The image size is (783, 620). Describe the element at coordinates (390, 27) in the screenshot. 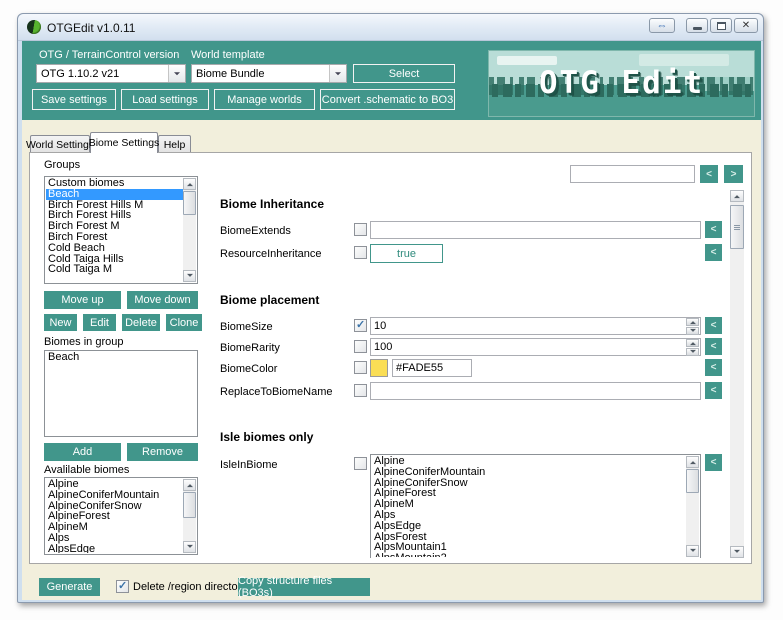

I see `titlebar: OTGEdit v1.0.11 ⇔ ✕` at that location.